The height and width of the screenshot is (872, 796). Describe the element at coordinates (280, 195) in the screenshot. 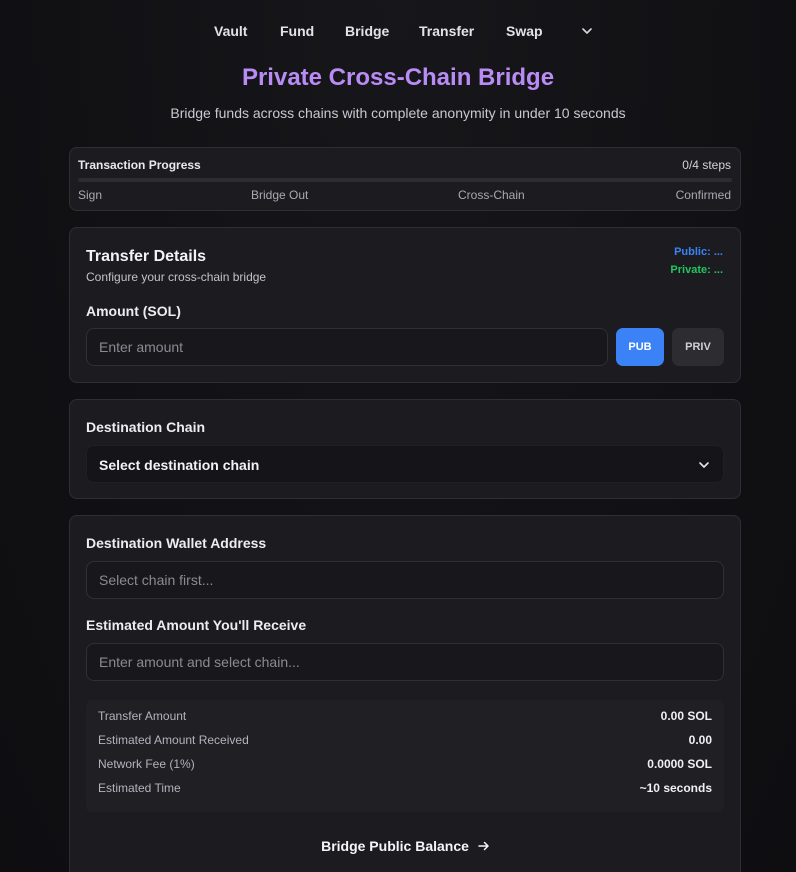

I see `step-bridge-out: Bridge Out` at that location.